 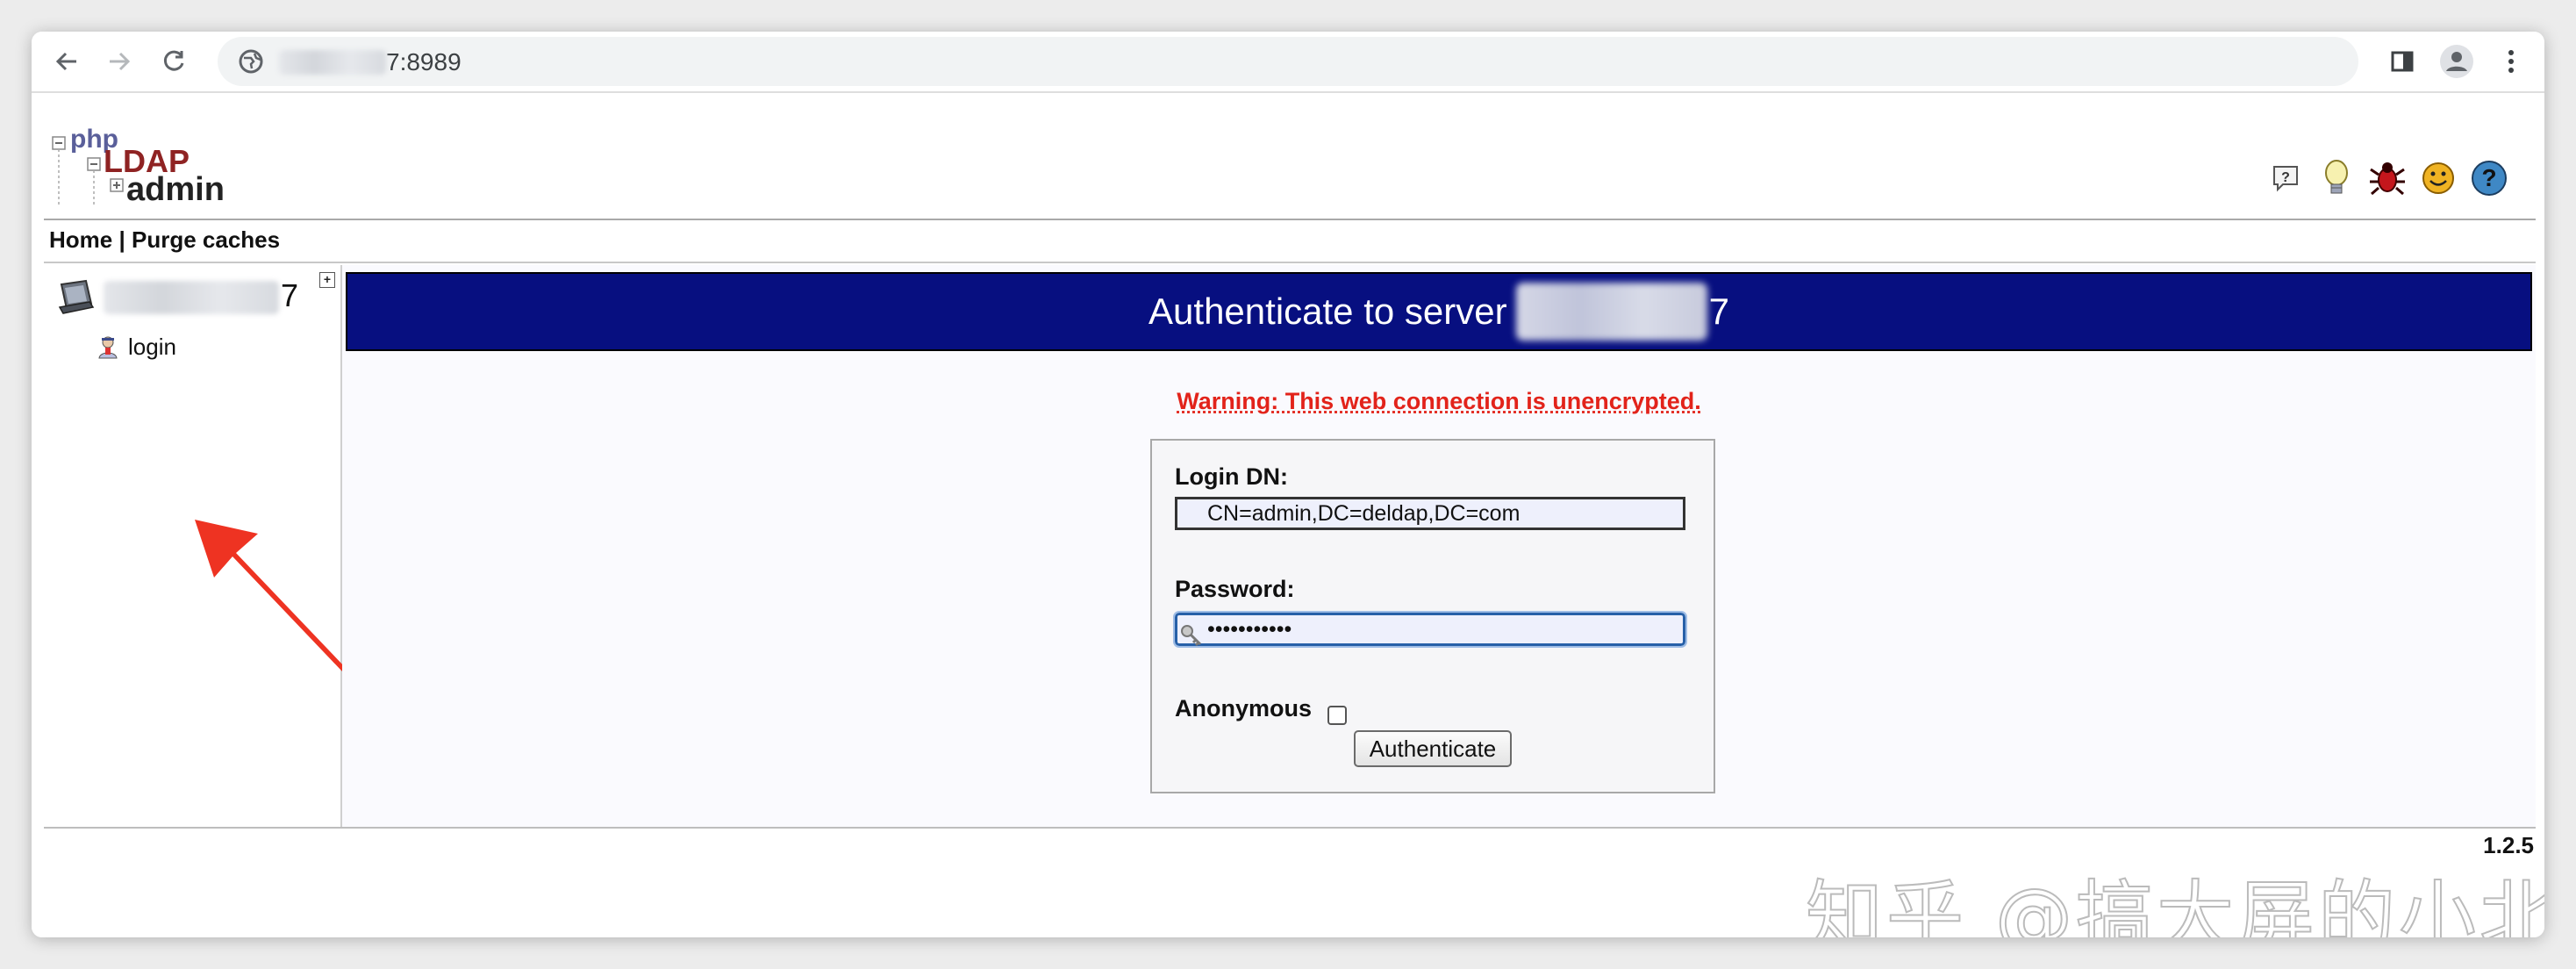 What do you see at coordinates (1611, 312) in the screenshot?
I see `redacted-server-address` at bounding box center [1611, 312].